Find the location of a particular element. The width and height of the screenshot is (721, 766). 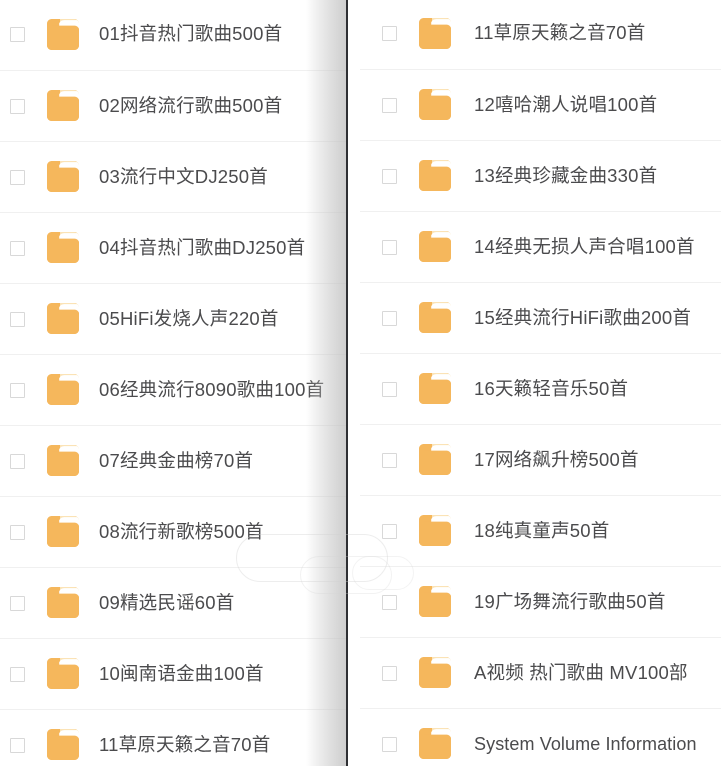

file-list-row: 09精选民谣60首 is located at coordinates (174, 602).